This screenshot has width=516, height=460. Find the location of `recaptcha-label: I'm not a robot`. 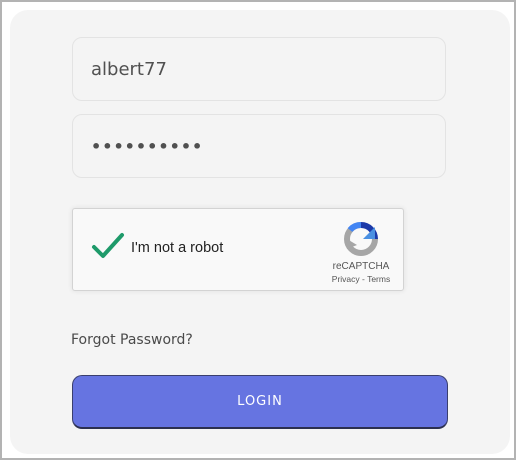

recaptcha-label: I'm not a robot is located at coordinates (177, 248).